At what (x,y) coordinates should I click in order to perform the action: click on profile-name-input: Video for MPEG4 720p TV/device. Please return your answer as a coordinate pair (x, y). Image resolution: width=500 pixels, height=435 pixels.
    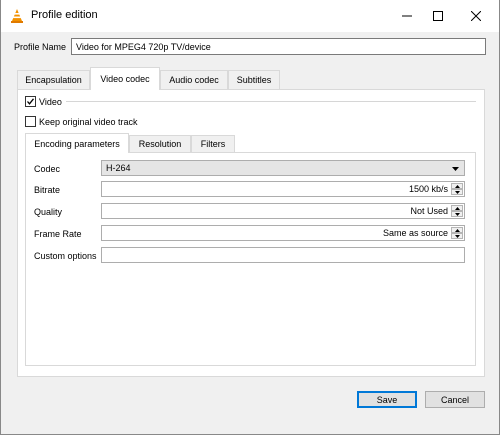
    Looking at the image, I should click on (278, 46).